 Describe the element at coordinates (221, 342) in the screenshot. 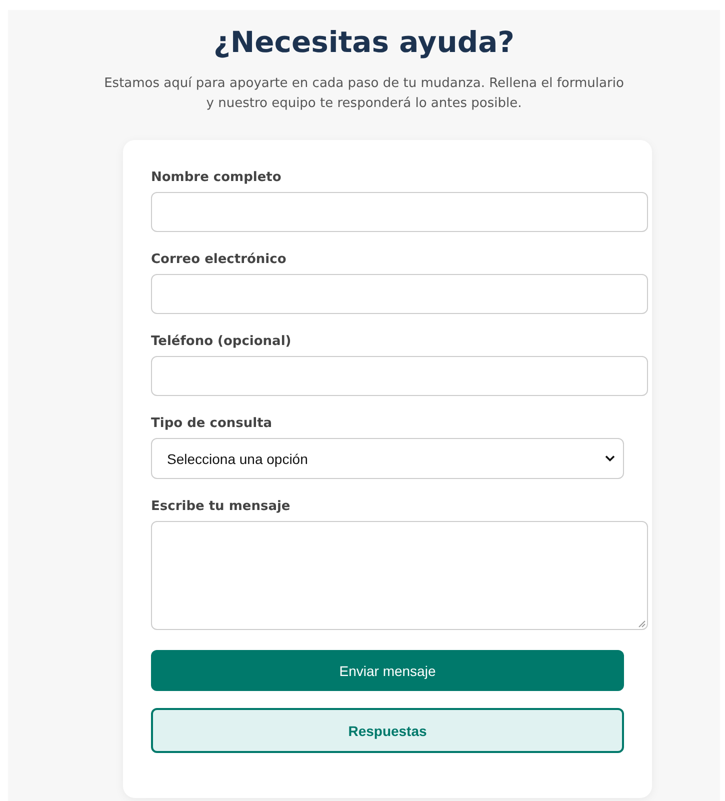

I see `field-label: Teléfono (opcional)` at that location.